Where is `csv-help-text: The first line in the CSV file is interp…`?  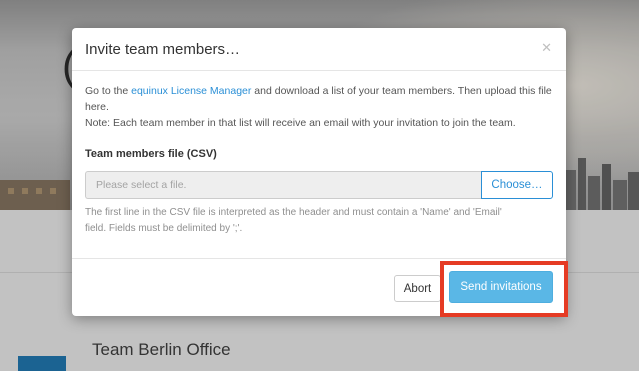 csv-help-text: The first line in the CSV file is interp… is located at coordinates (320, 221).